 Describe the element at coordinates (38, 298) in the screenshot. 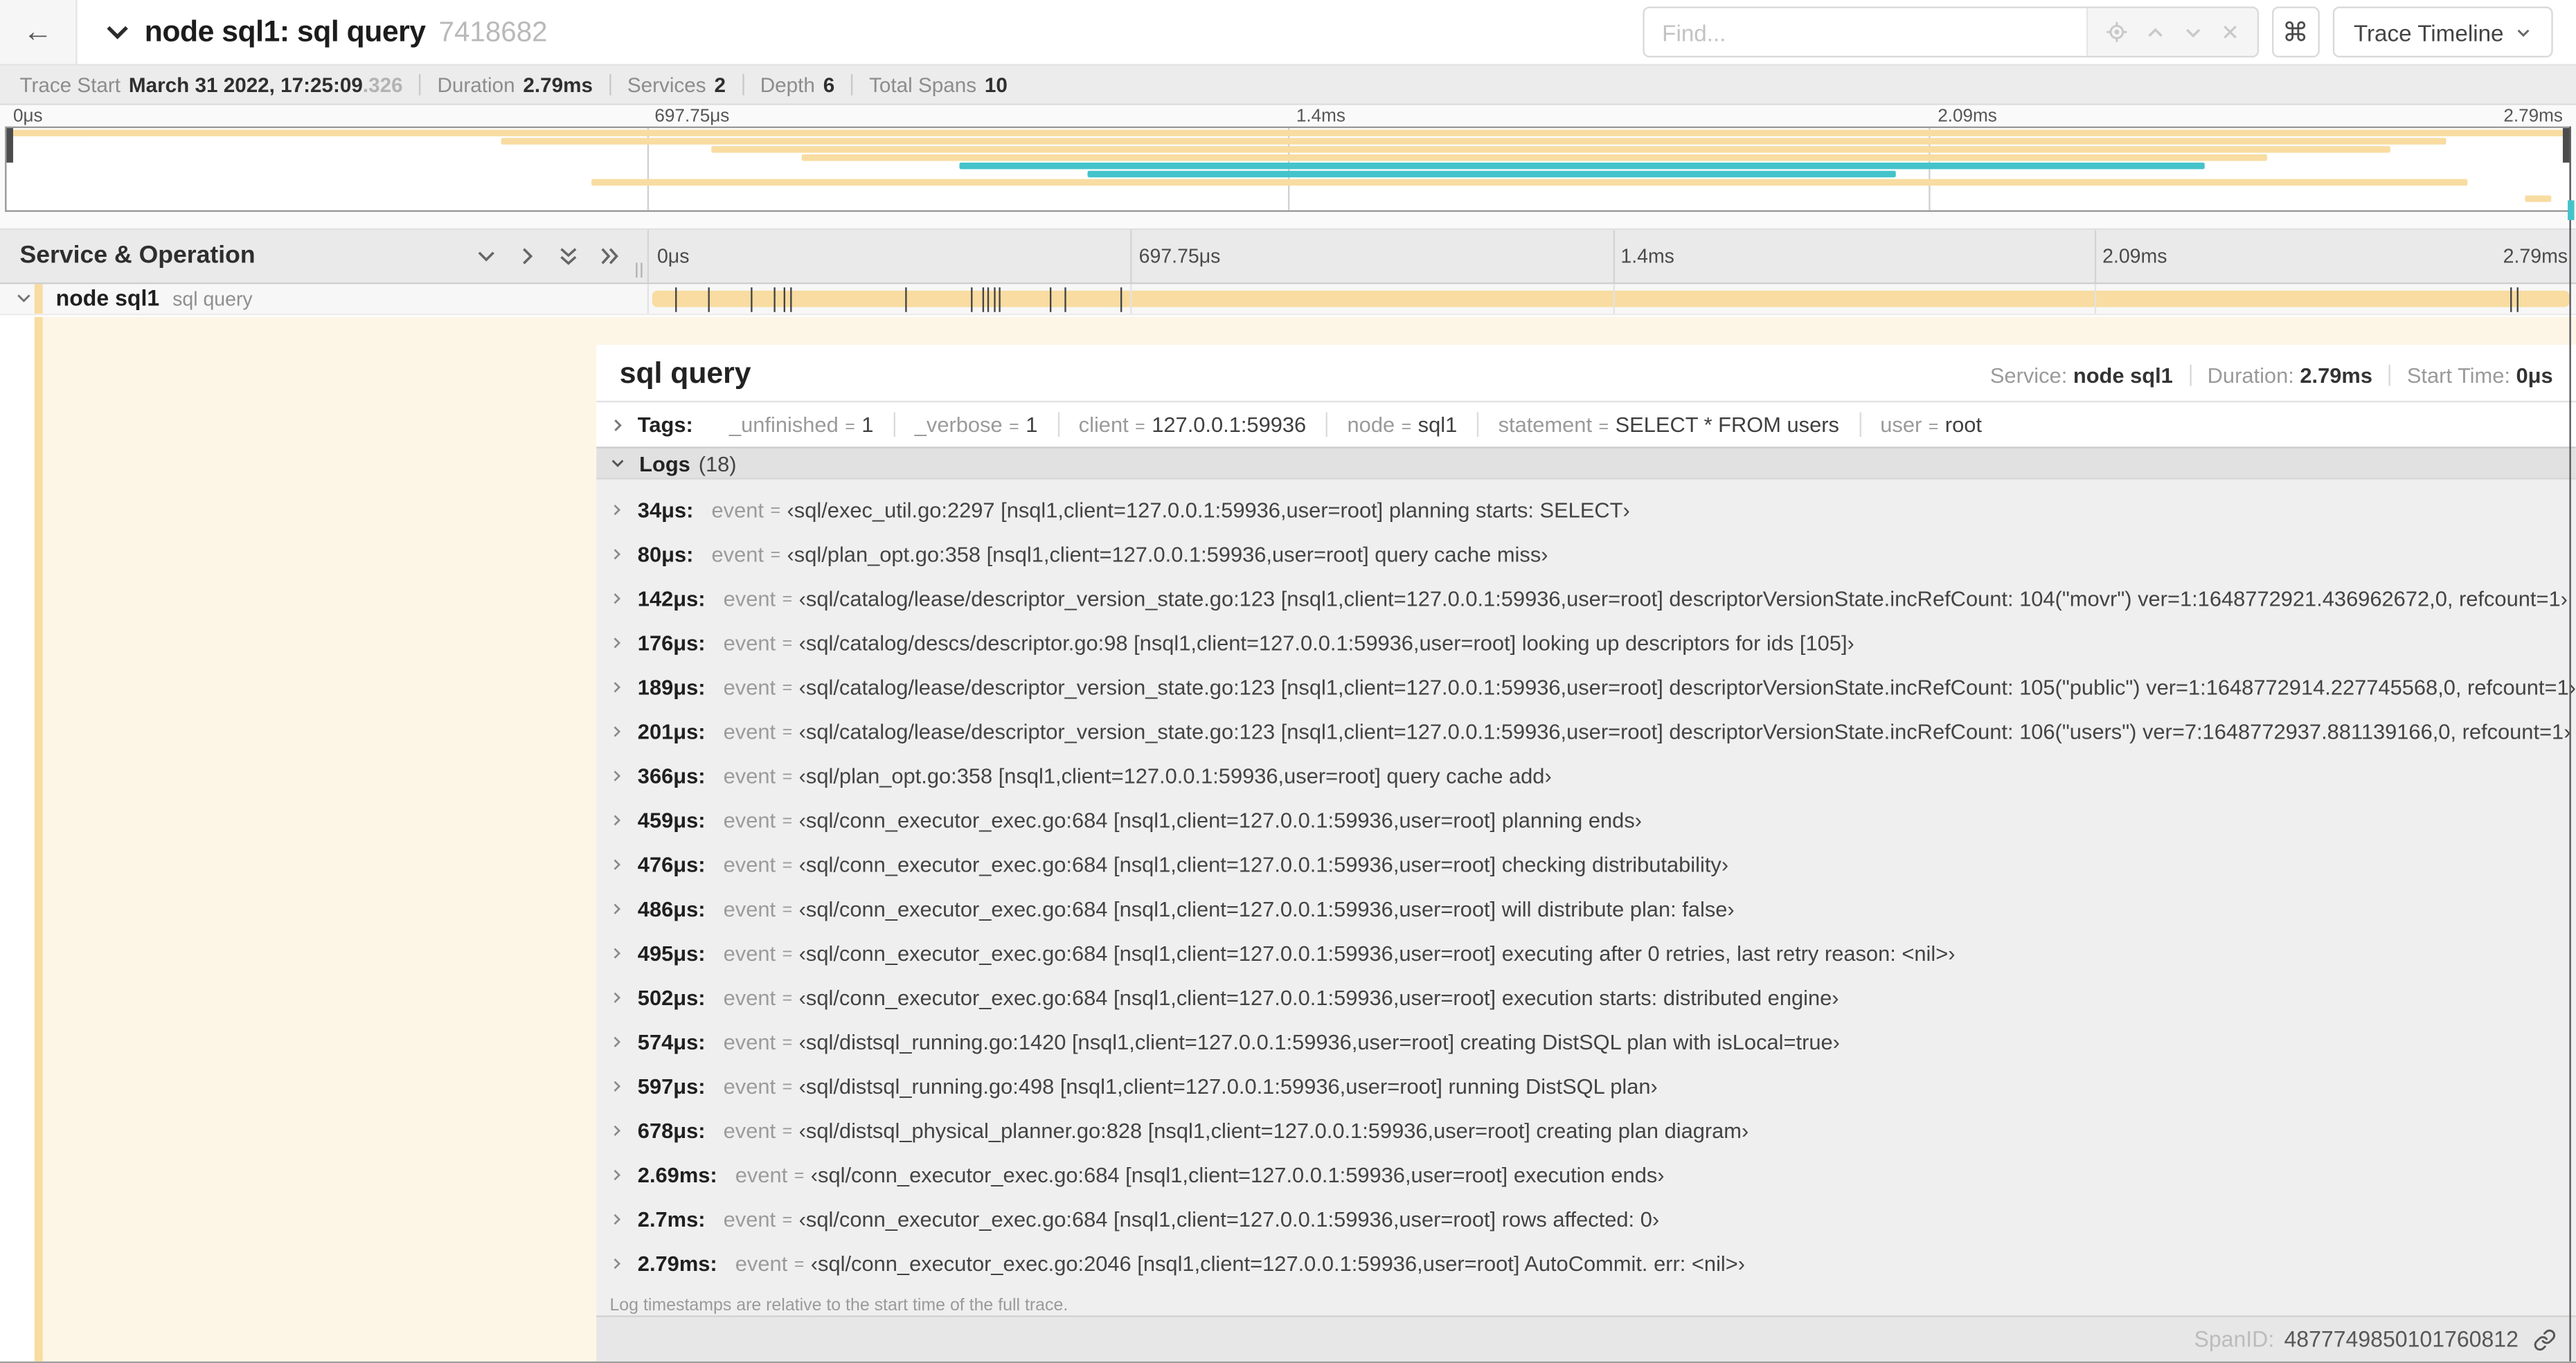

I see `span-color-accent` at that location.